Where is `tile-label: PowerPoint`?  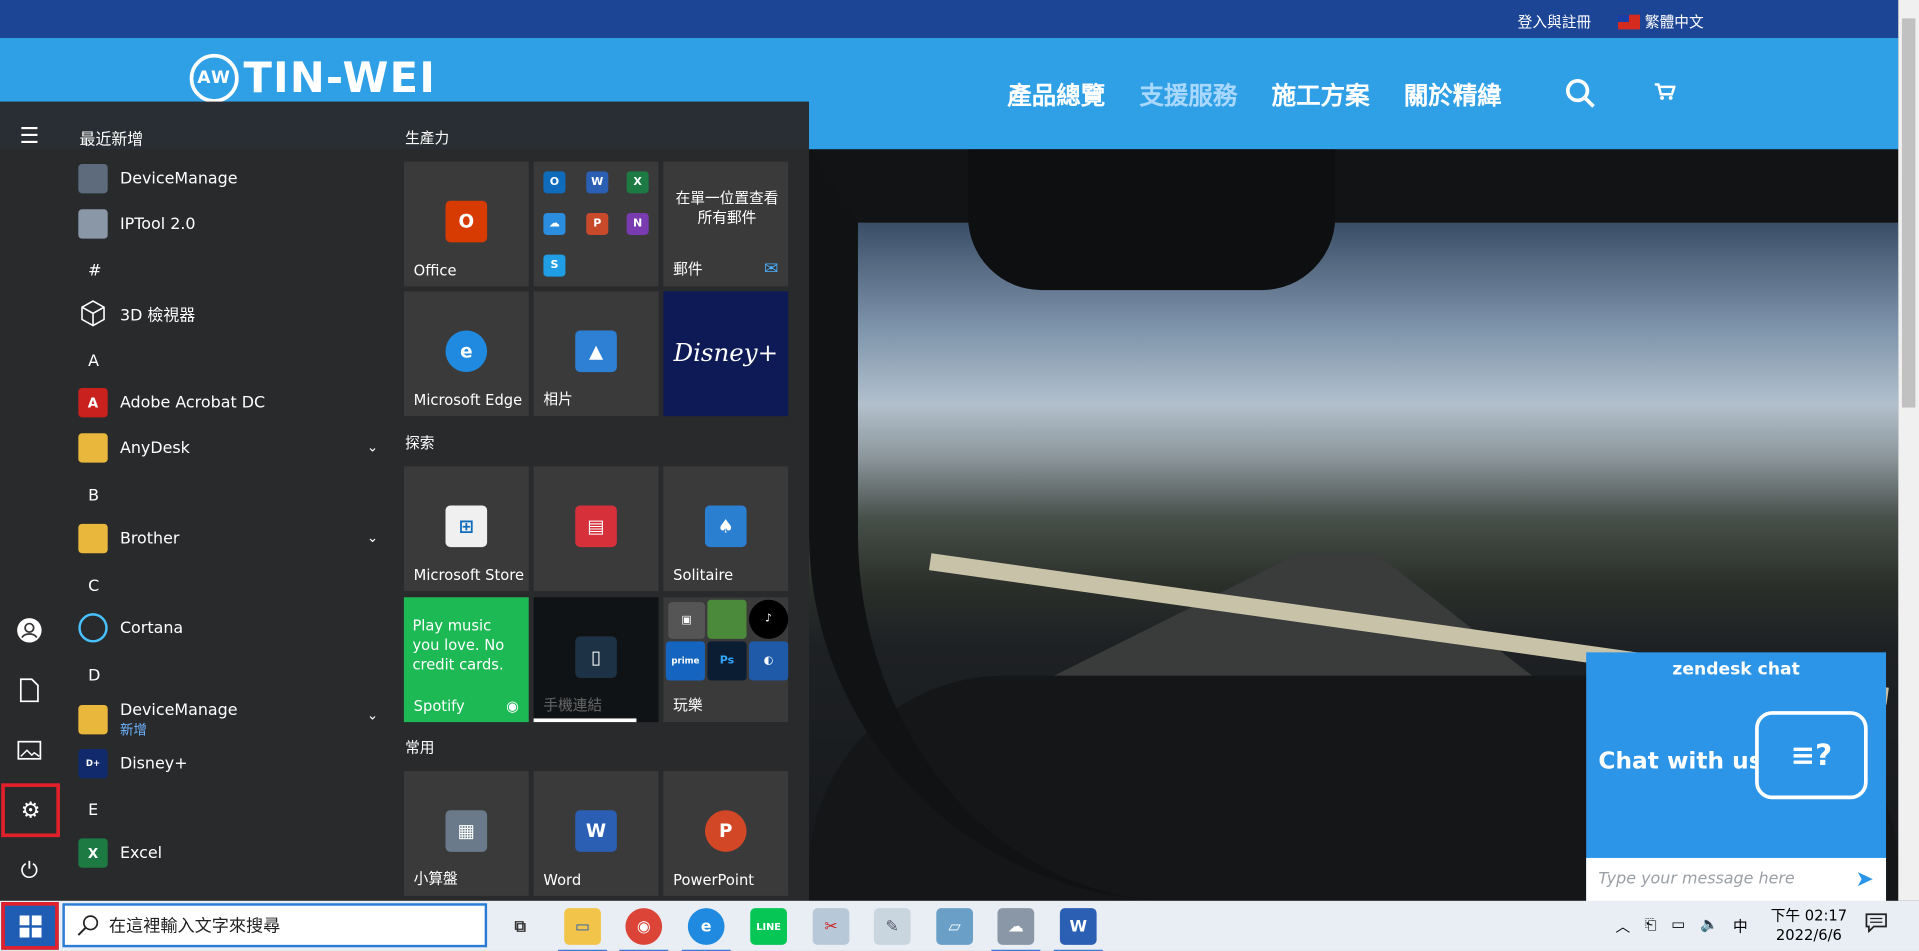 tile-label: PowerPoint is located at coordinates (714, 880).